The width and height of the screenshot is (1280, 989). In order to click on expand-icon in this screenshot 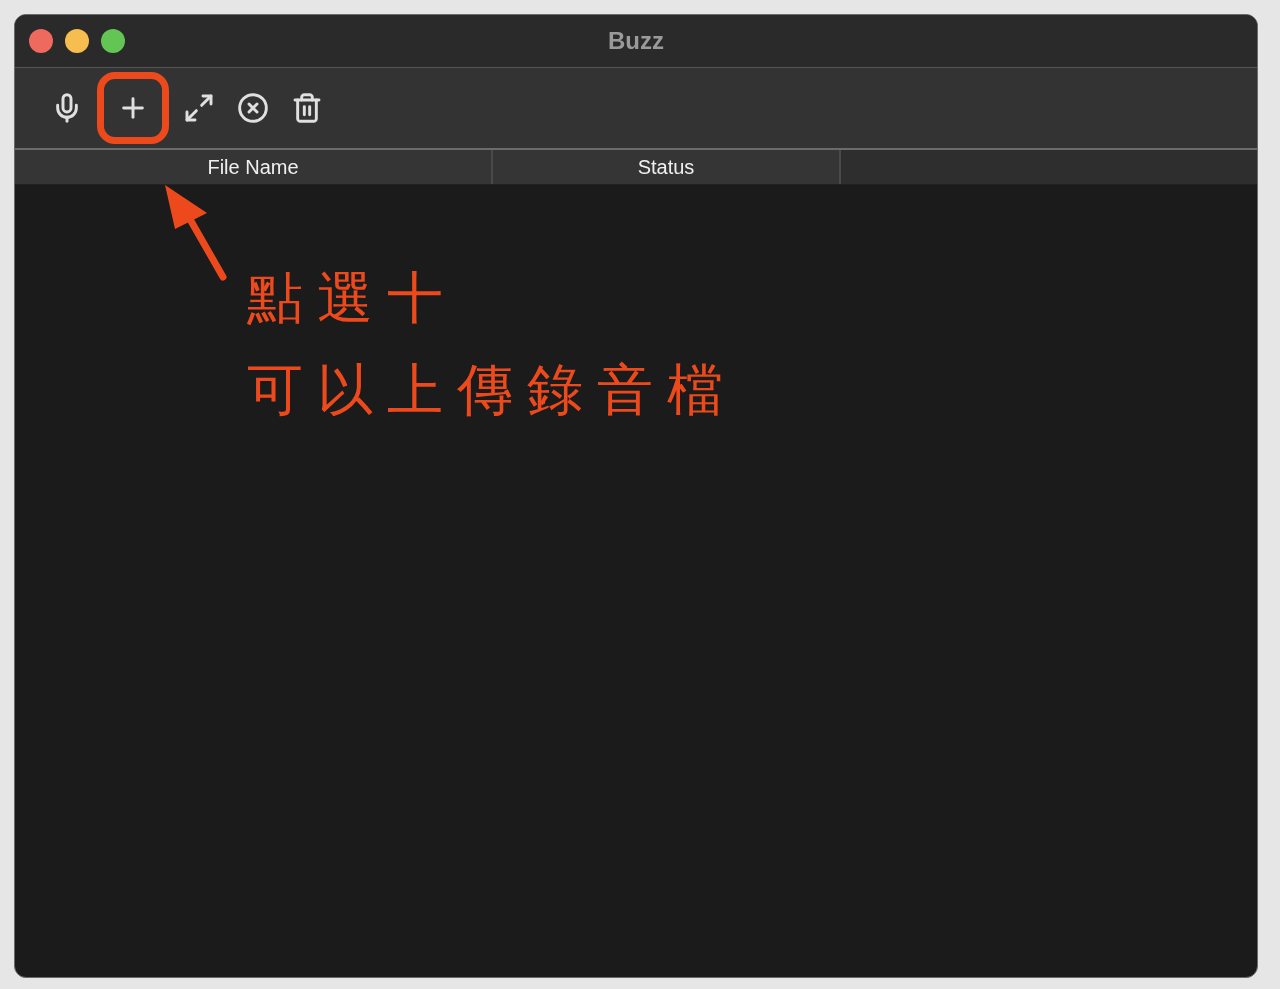, I will do `click(199, 108)`.